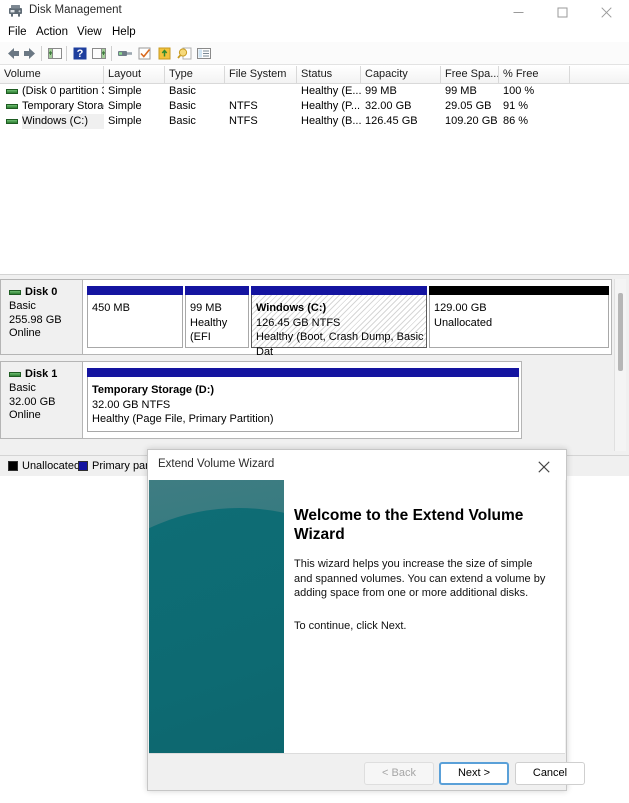  Describe the element at coordinates (32, 401) in the screenshot. I see `disk-size-1: 32.00 GB` at that location.